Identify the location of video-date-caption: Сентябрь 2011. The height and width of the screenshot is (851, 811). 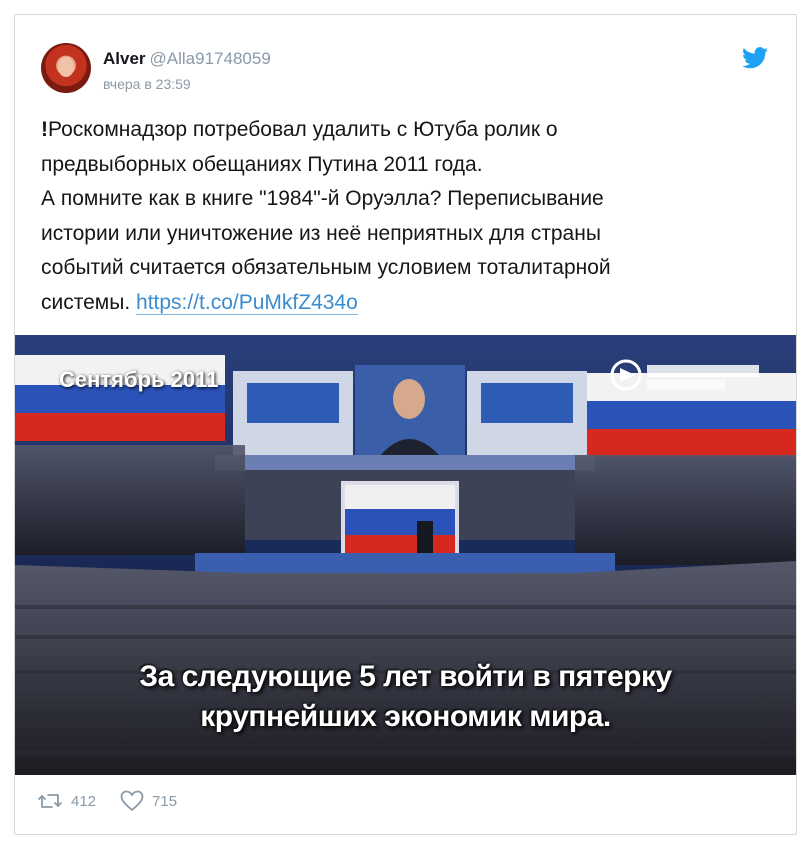
(139, 379).